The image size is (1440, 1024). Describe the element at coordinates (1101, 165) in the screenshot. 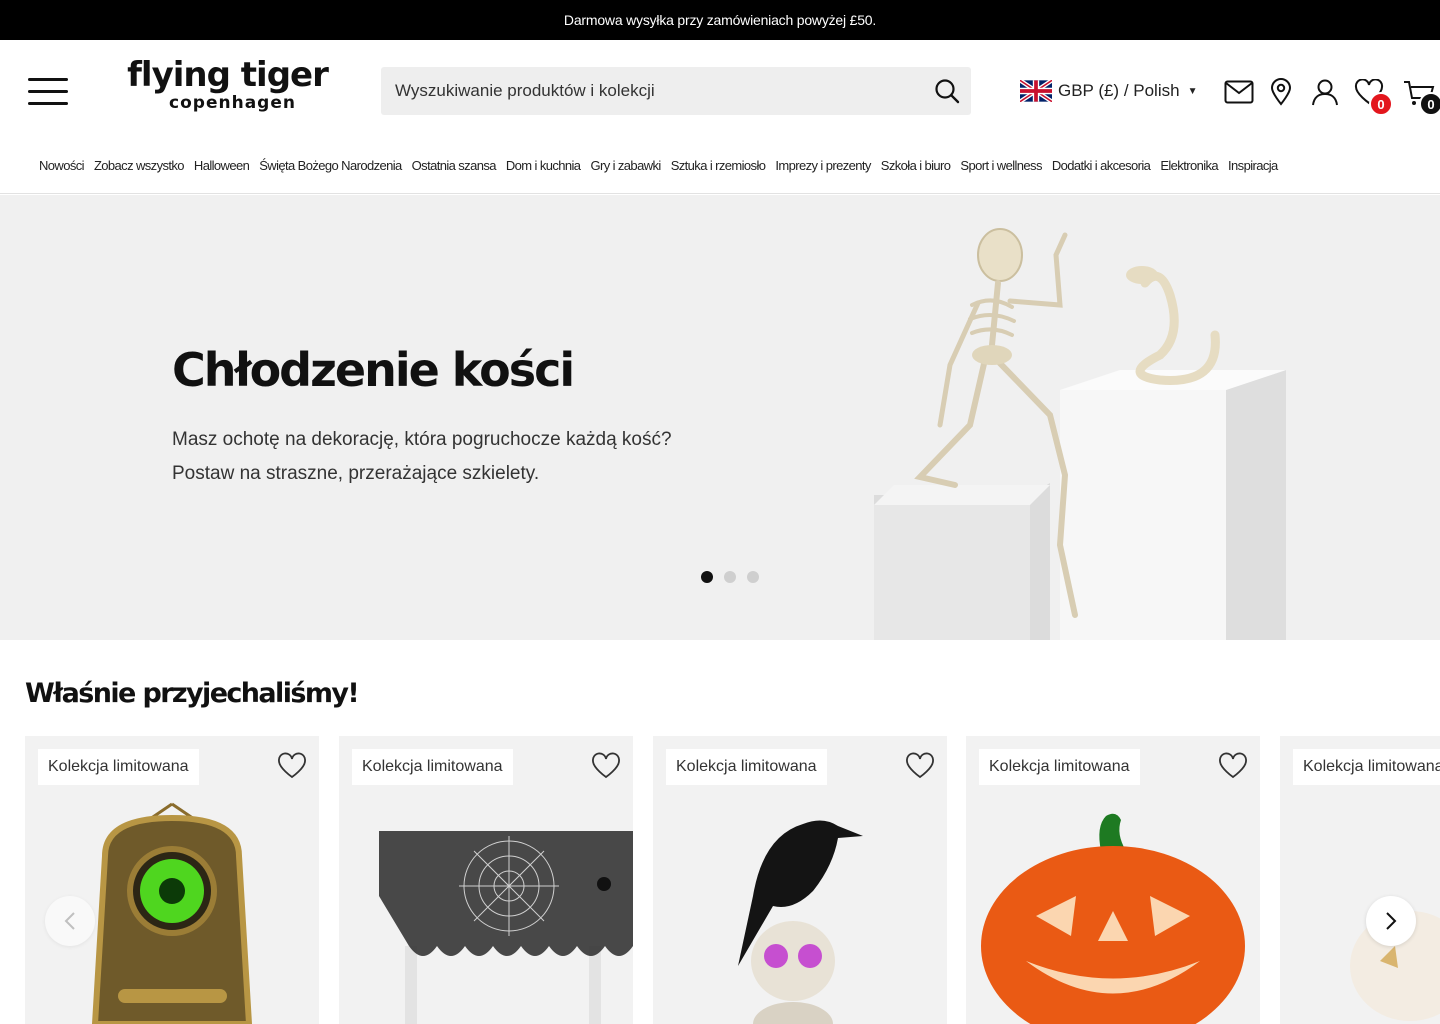

I see `nav-item-accessories: Dodatki i akcesoria` at that location.